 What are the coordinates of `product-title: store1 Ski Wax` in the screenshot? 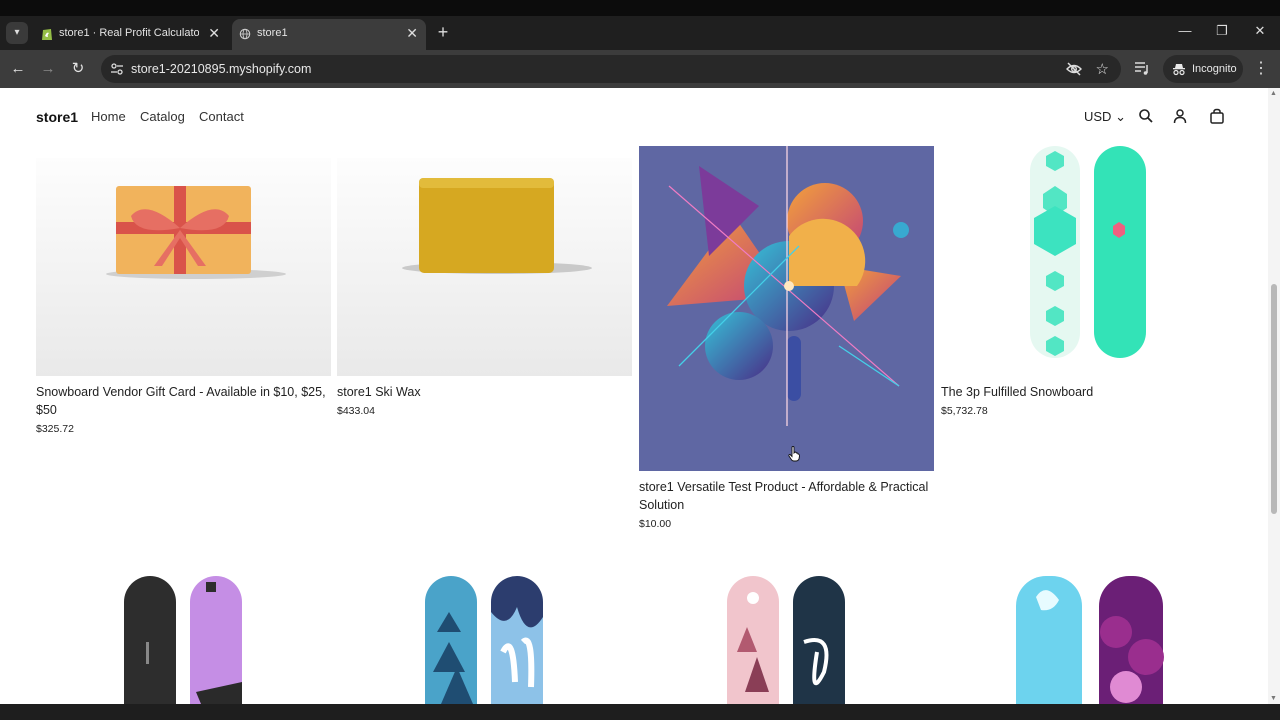 It's located at (379, 392).